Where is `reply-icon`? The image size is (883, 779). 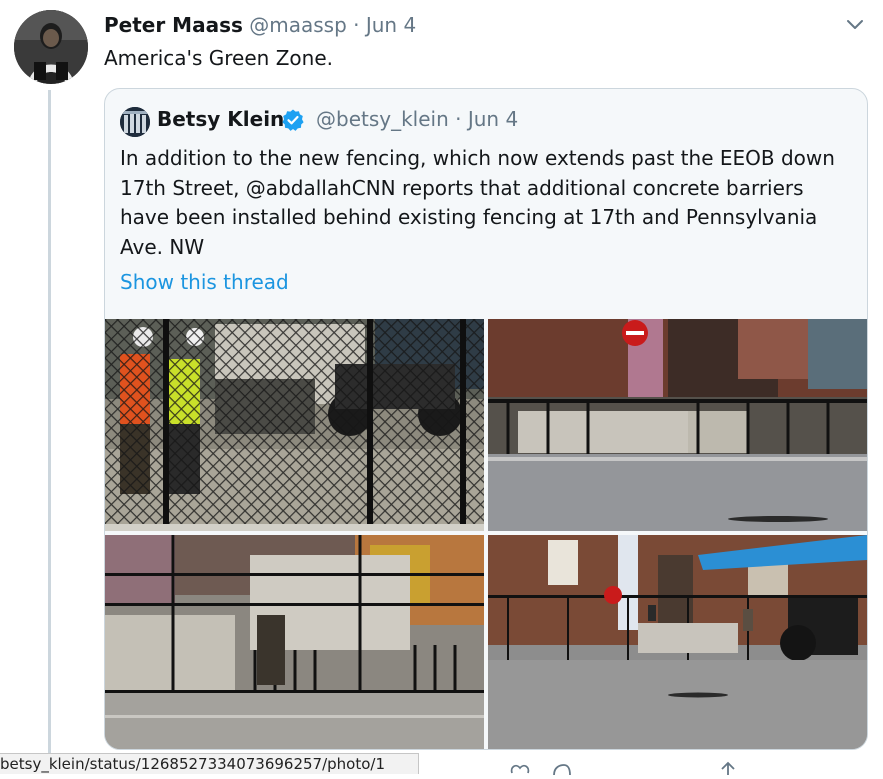 reply-icon is located at coordinates (562, 768).